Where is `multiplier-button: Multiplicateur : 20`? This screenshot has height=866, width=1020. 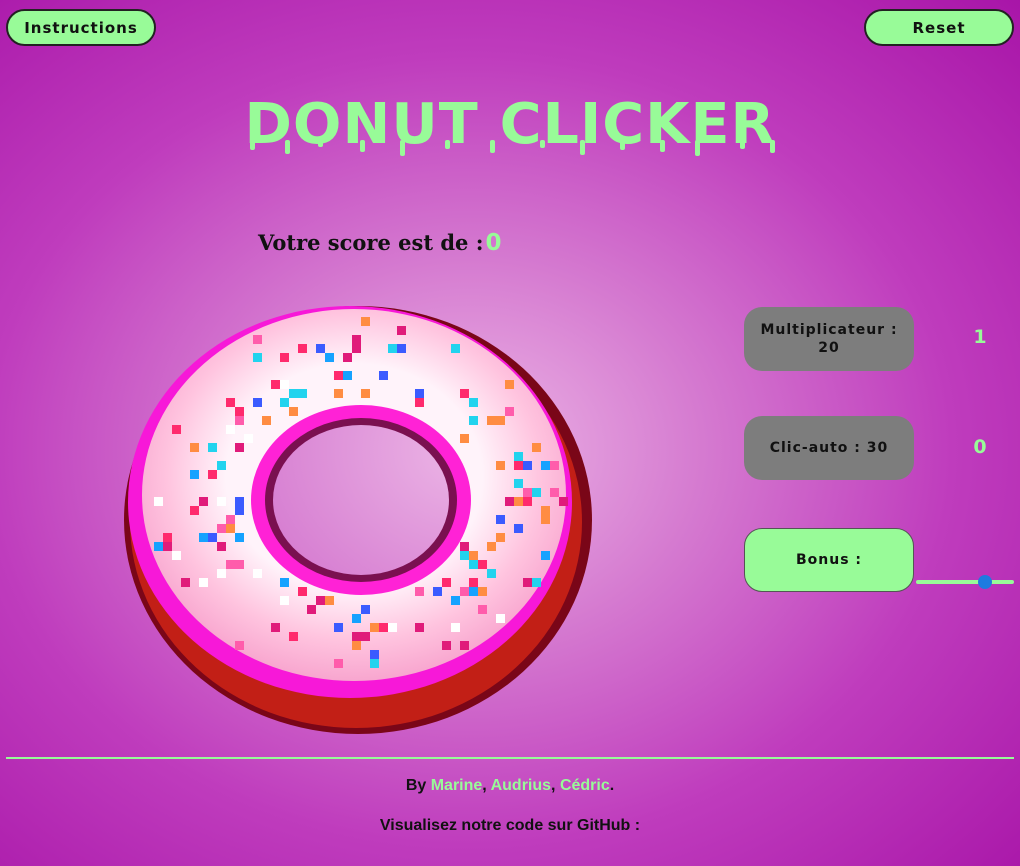 multiplier-button: Multiplicateur : 20 is located at coordinates (829, 339).